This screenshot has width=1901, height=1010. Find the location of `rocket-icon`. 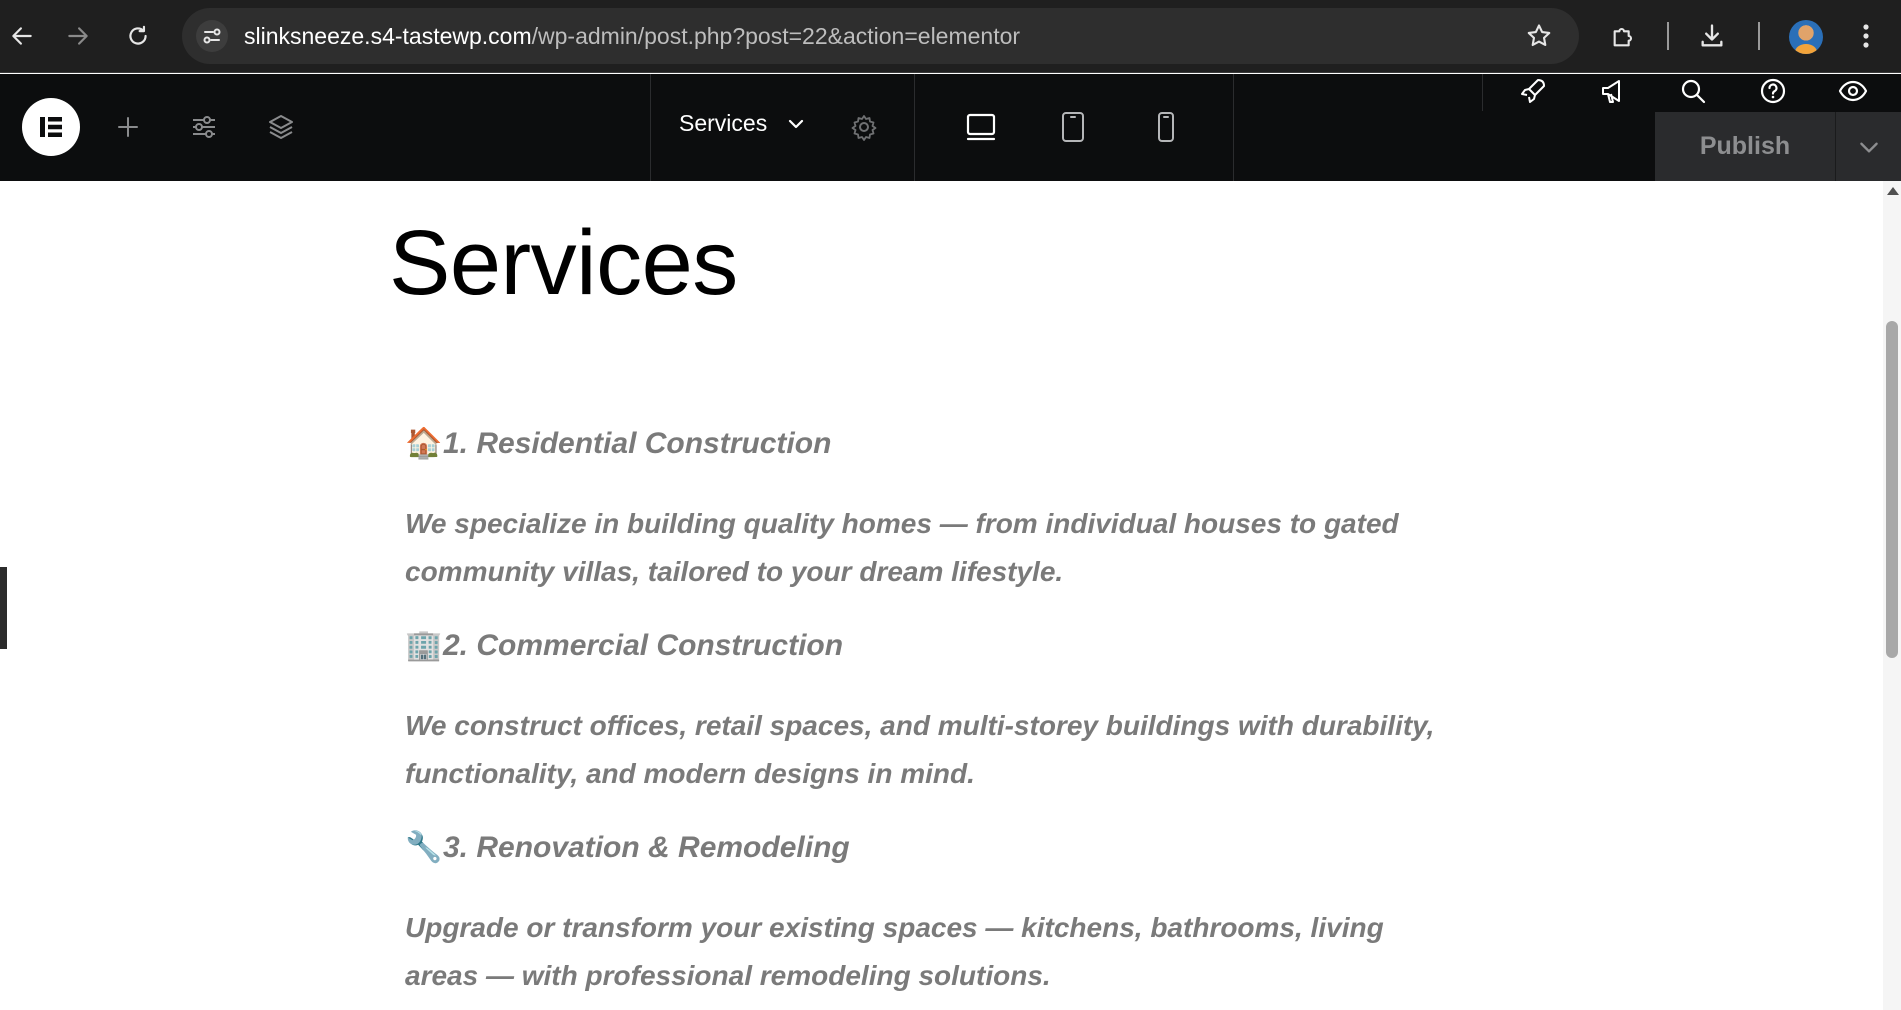

rocket-icon is located at coordinates (1533, 91).